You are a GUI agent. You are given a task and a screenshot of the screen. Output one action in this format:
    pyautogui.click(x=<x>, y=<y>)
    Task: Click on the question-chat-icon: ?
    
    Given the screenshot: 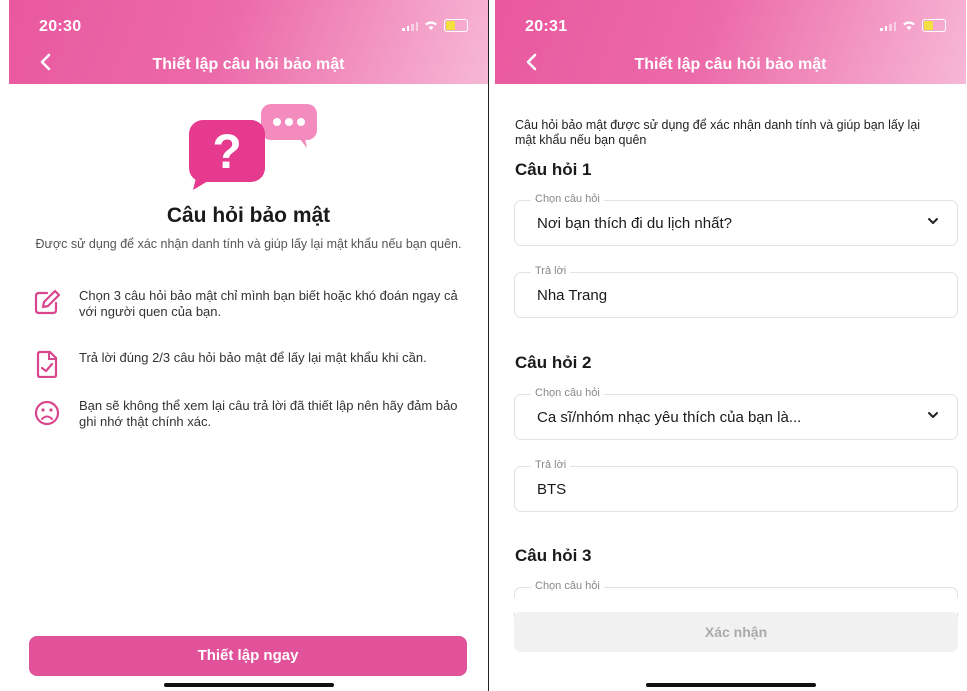 What is the action you would take?
    pyautogui.click(x=253, y=147)
    